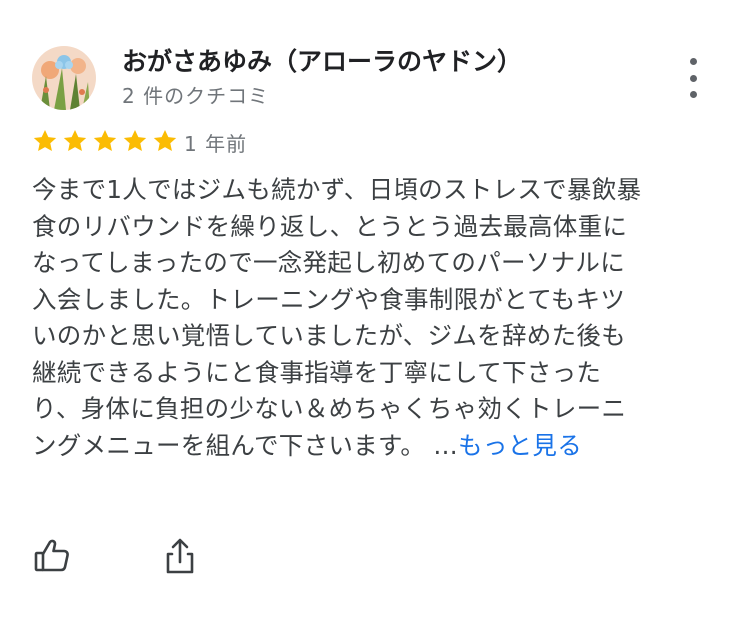 This screenshot has width=750, height=620. What do you see at coordinates (337, 189) in the screenshot?
I see `review-line: 今まで1人ではジムも続かず、日頃のストレスで暴飲暴` at bounding box center [337, 189].